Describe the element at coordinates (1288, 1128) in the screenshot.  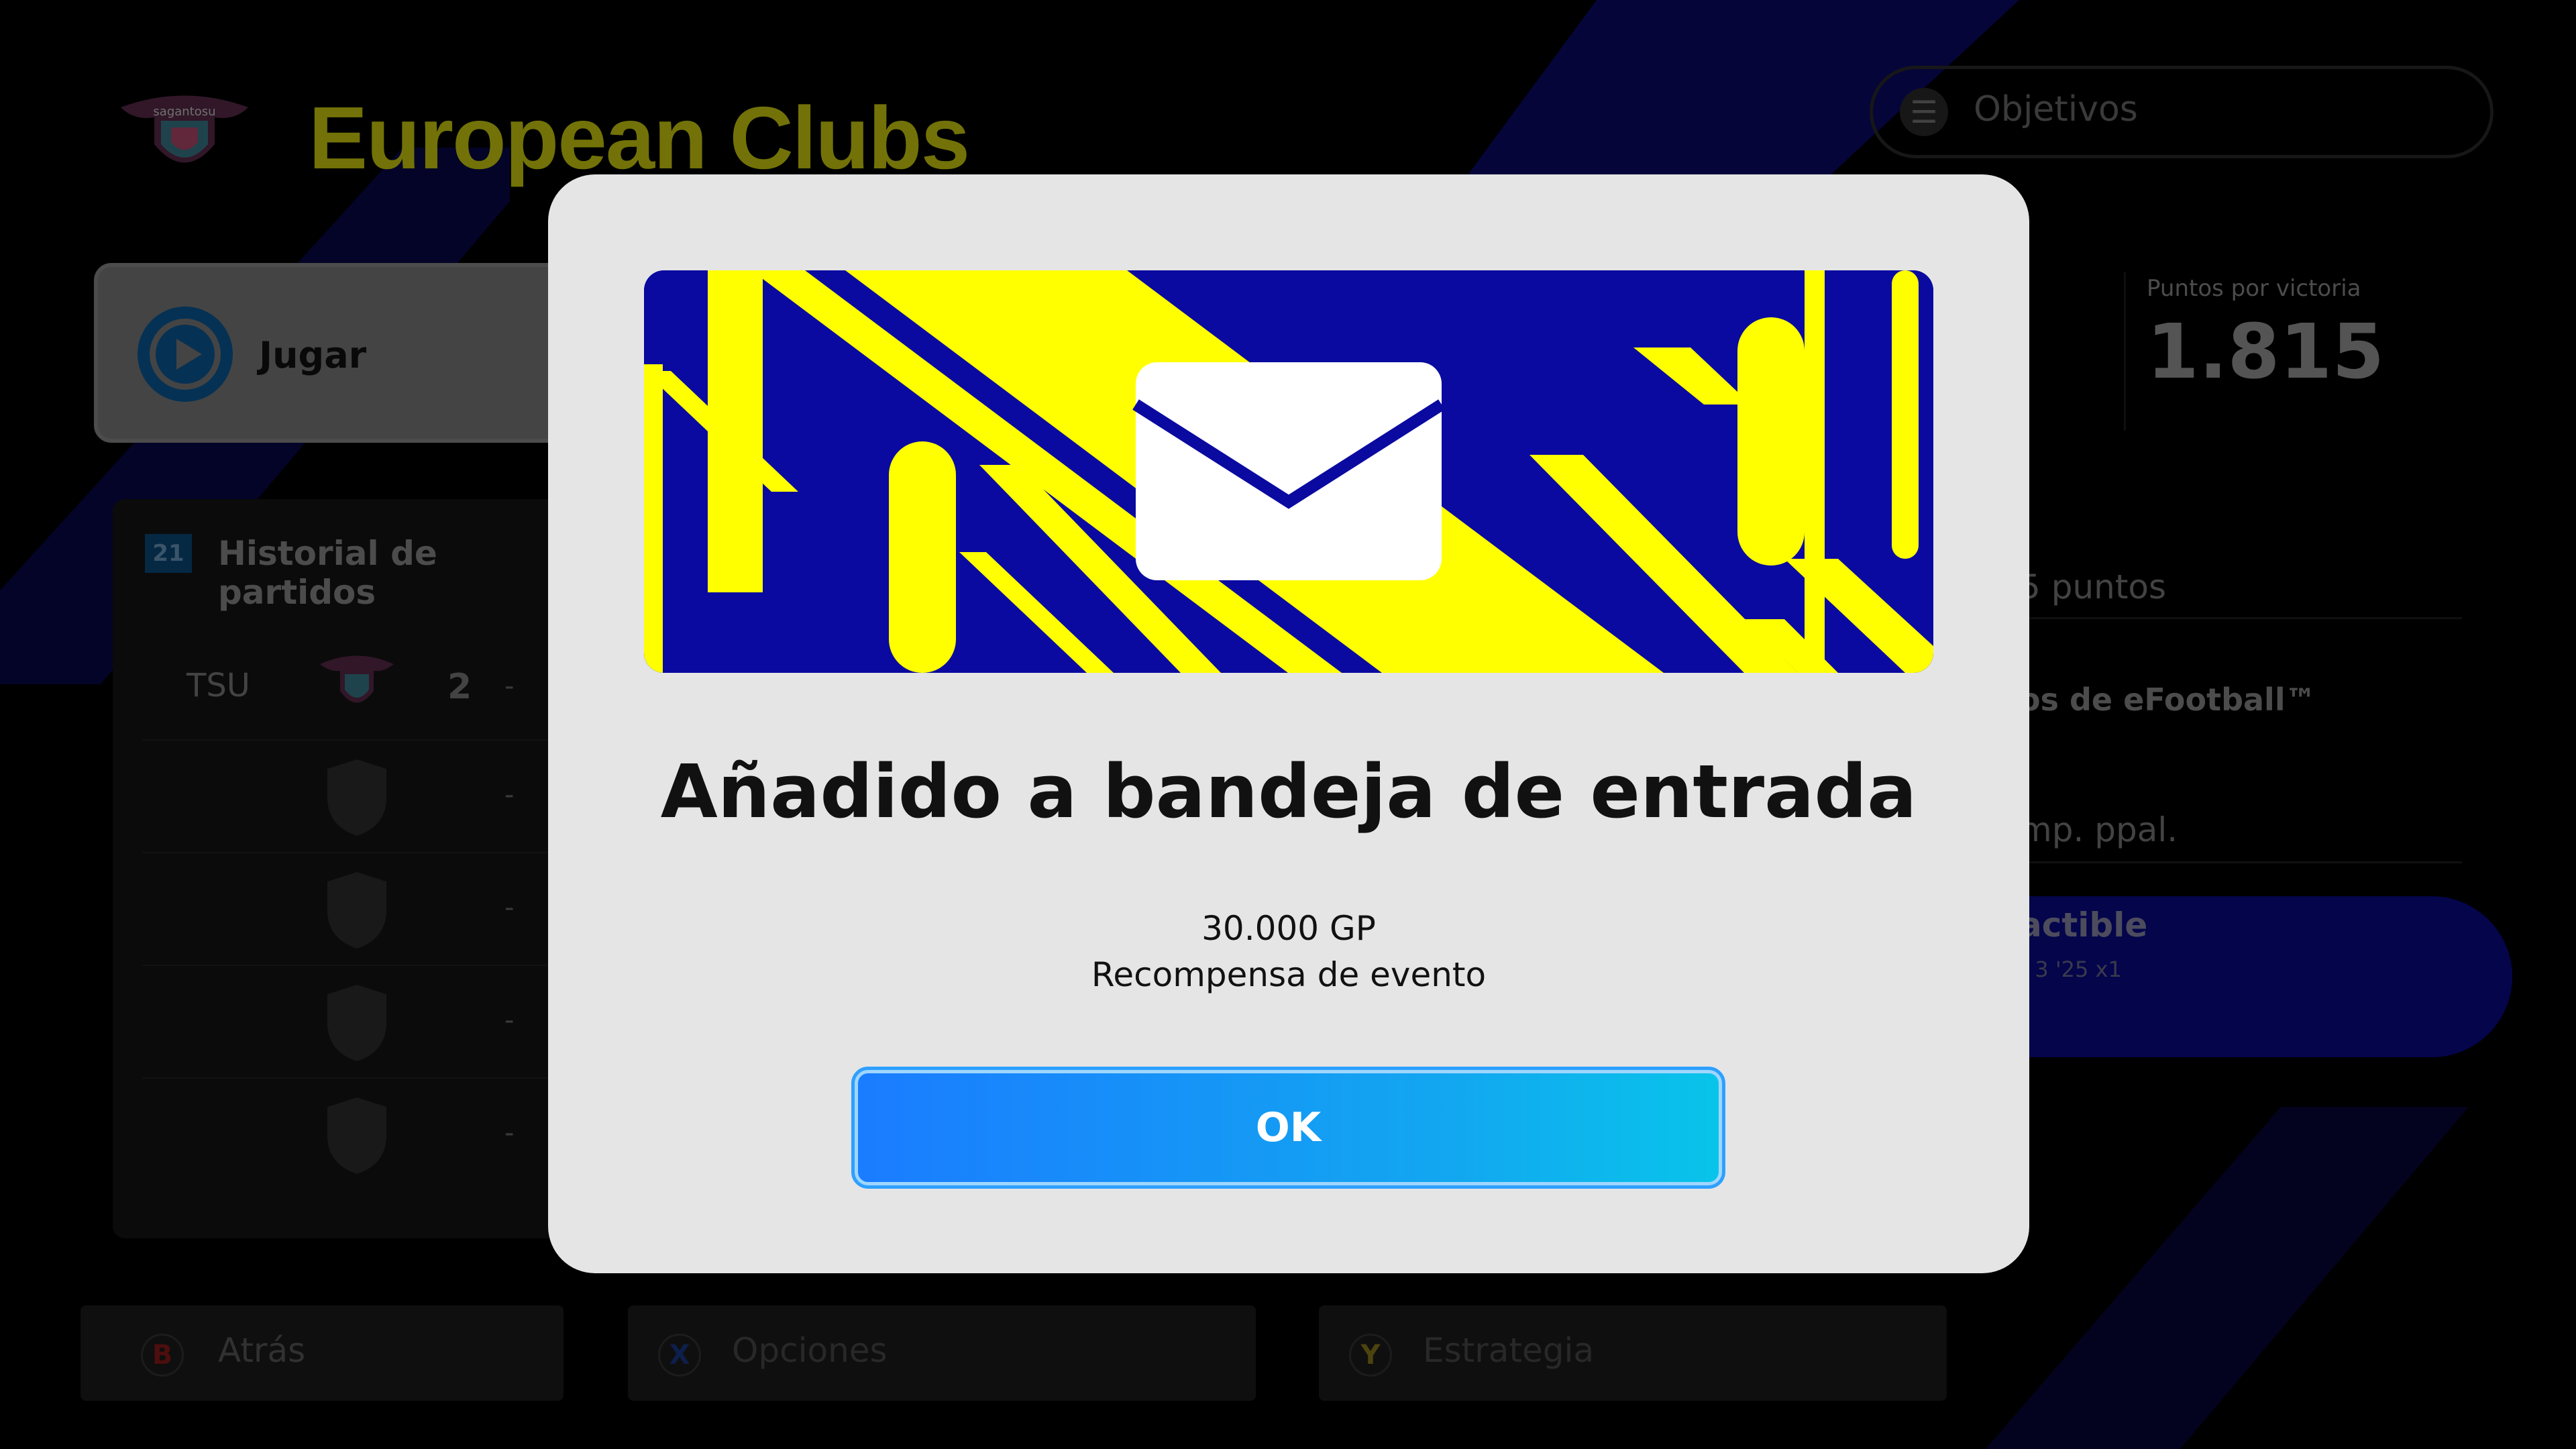
I see `ok-button: OK` at that location.